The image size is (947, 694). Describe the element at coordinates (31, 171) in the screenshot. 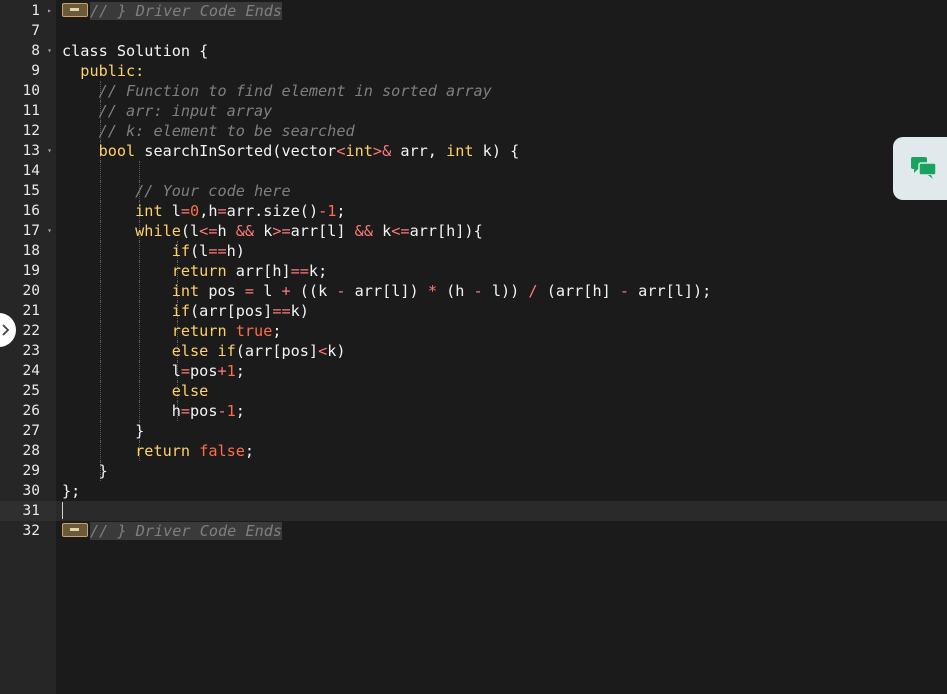

I see `line-number: 14` at that location.